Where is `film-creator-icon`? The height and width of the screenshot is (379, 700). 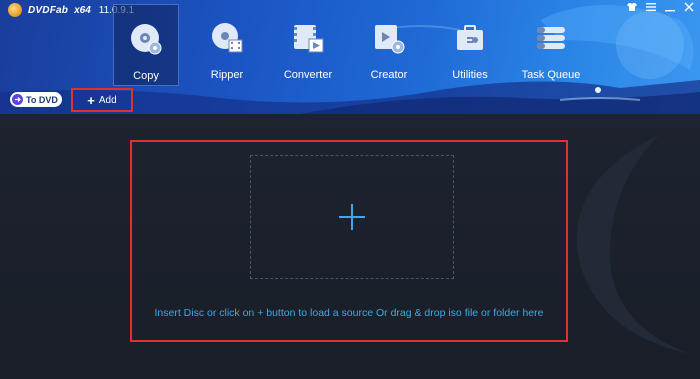
film-creator-icon is located at coordinates (390, 39).